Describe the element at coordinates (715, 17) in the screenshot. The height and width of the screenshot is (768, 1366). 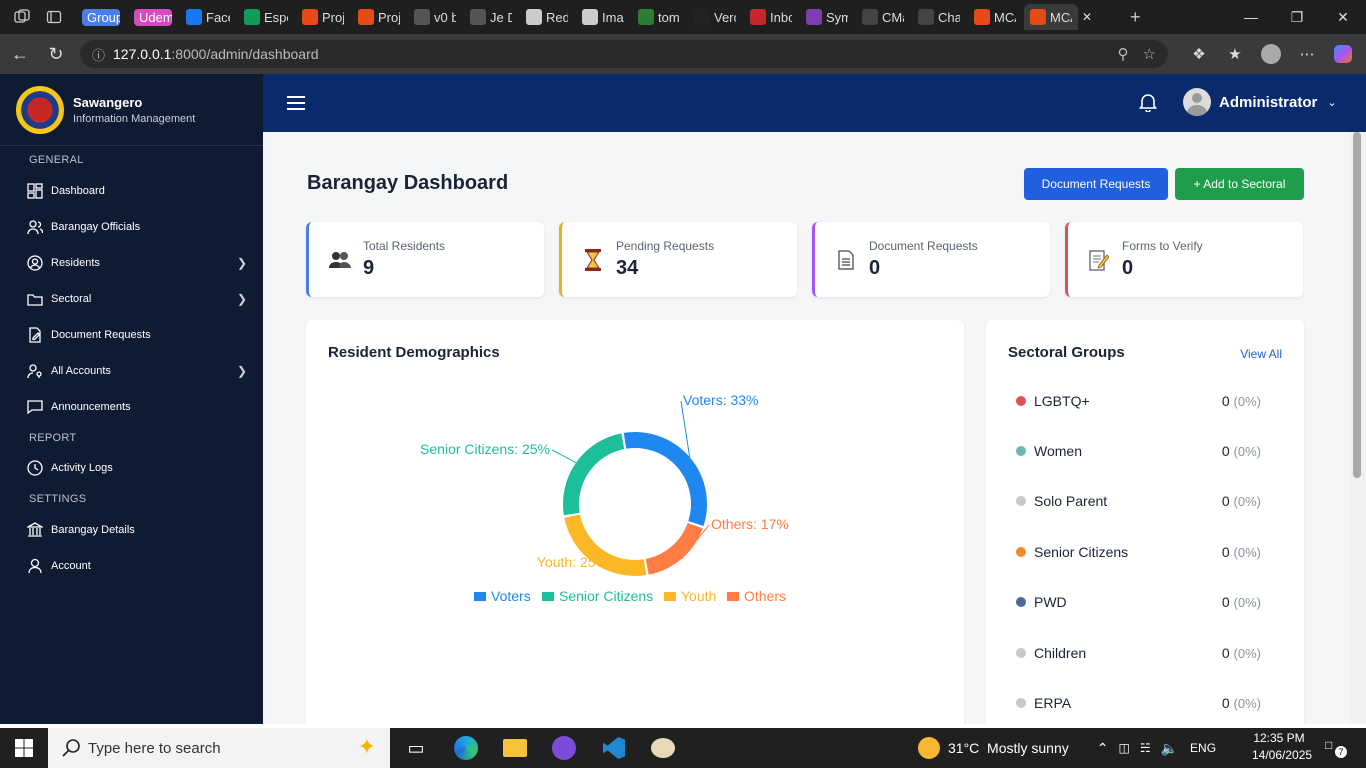
I see `browser-tab: Verc` at that location.